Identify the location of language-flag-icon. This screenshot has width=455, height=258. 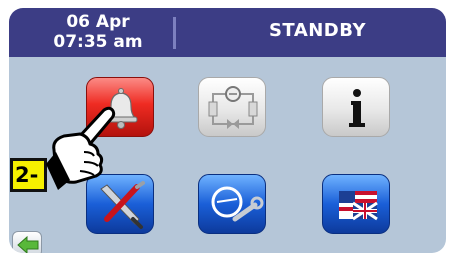
(358, 206).